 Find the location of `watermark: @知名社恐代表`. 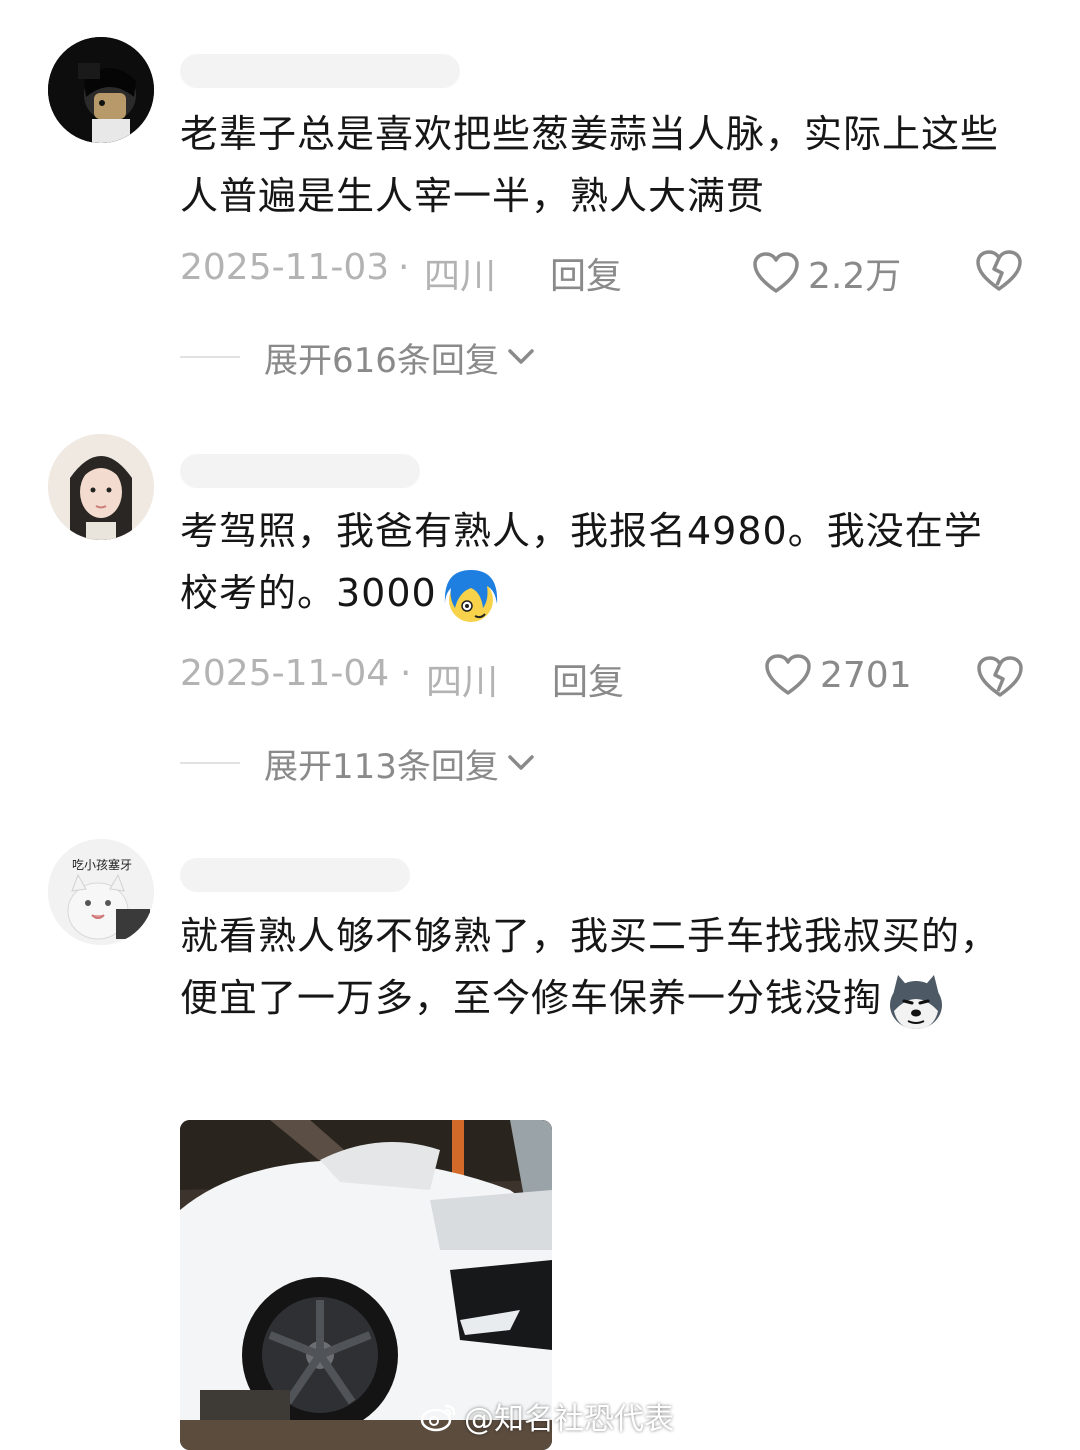

watermark: @知名社恐代表 is located at coordinates (547, 1416).